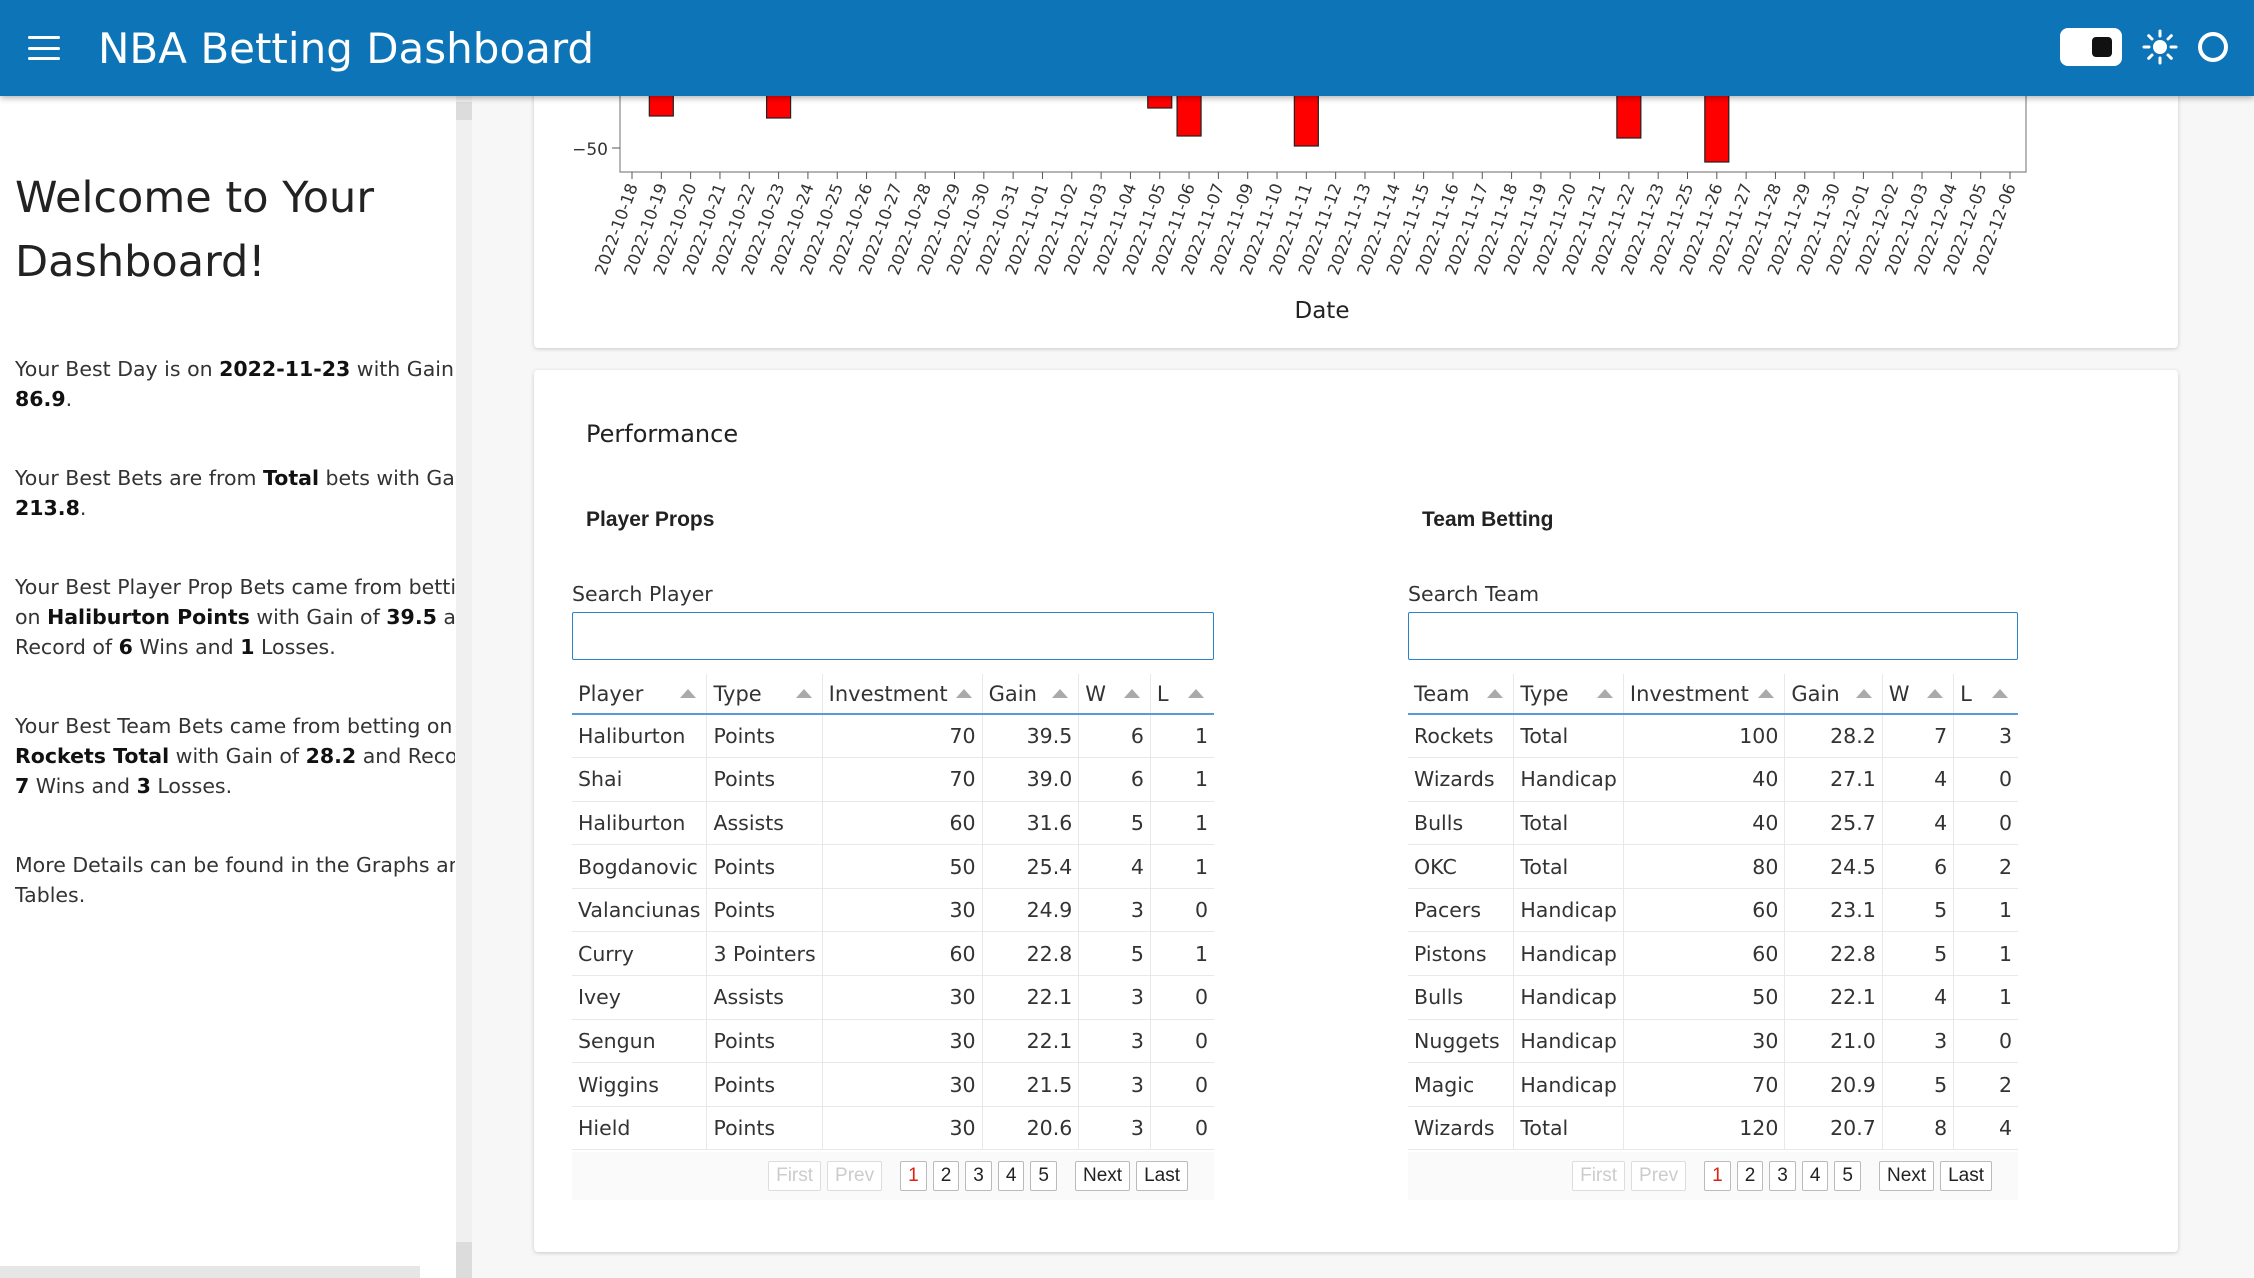  What do you see at coordinates (1713, 779) in the screenshot?
I see `table-row: Wizards Handicap 40 27.1 4 0` at bounding box center [1713, 779].